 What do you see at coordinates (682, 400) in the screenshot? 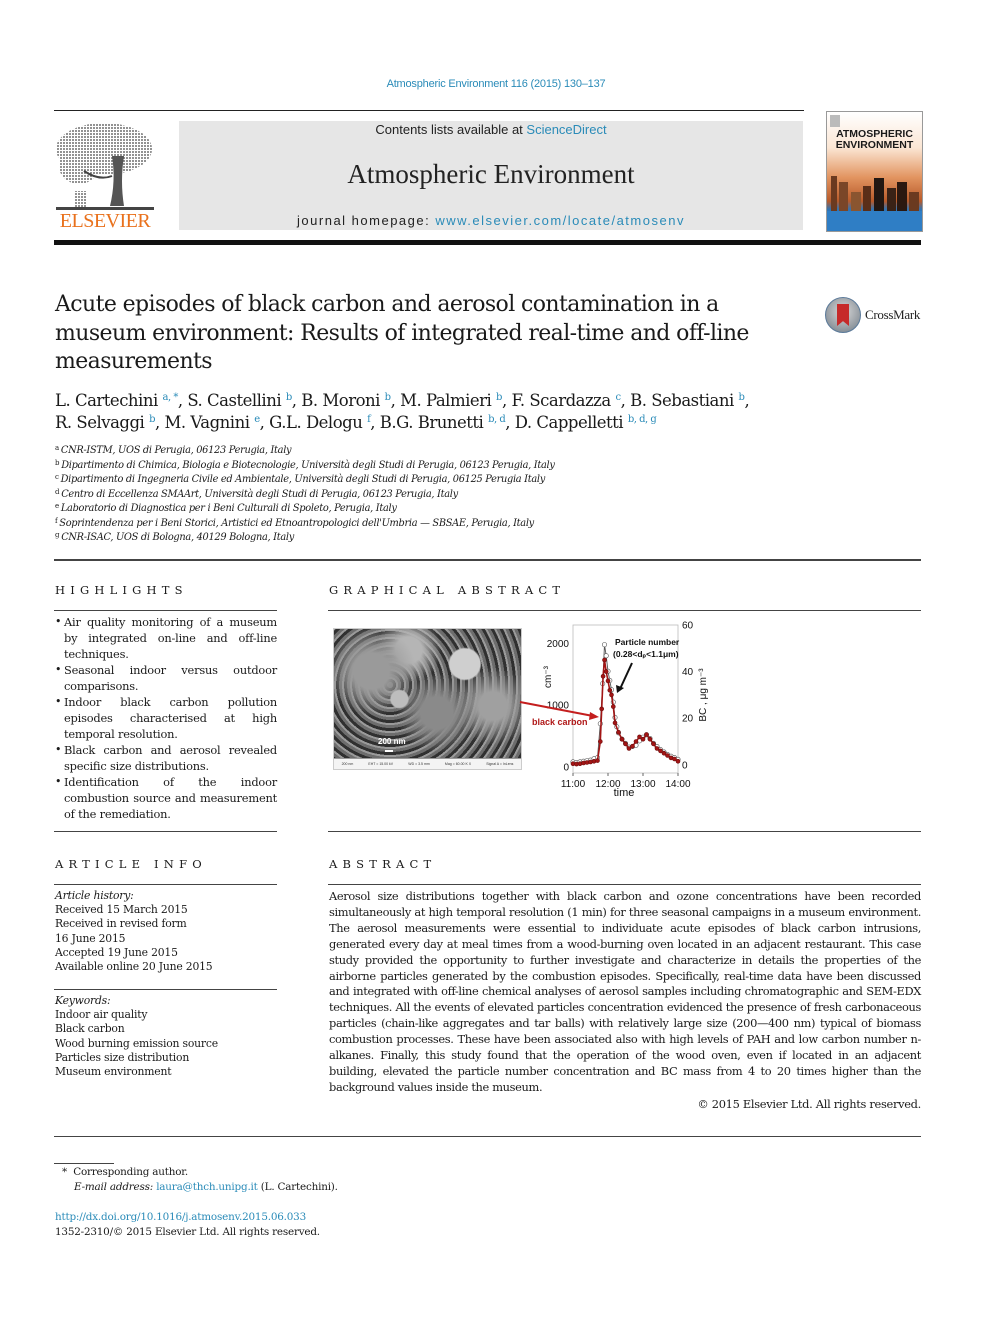
I see `author-name: B. Sebastiani` at bounding box center [682, 400].